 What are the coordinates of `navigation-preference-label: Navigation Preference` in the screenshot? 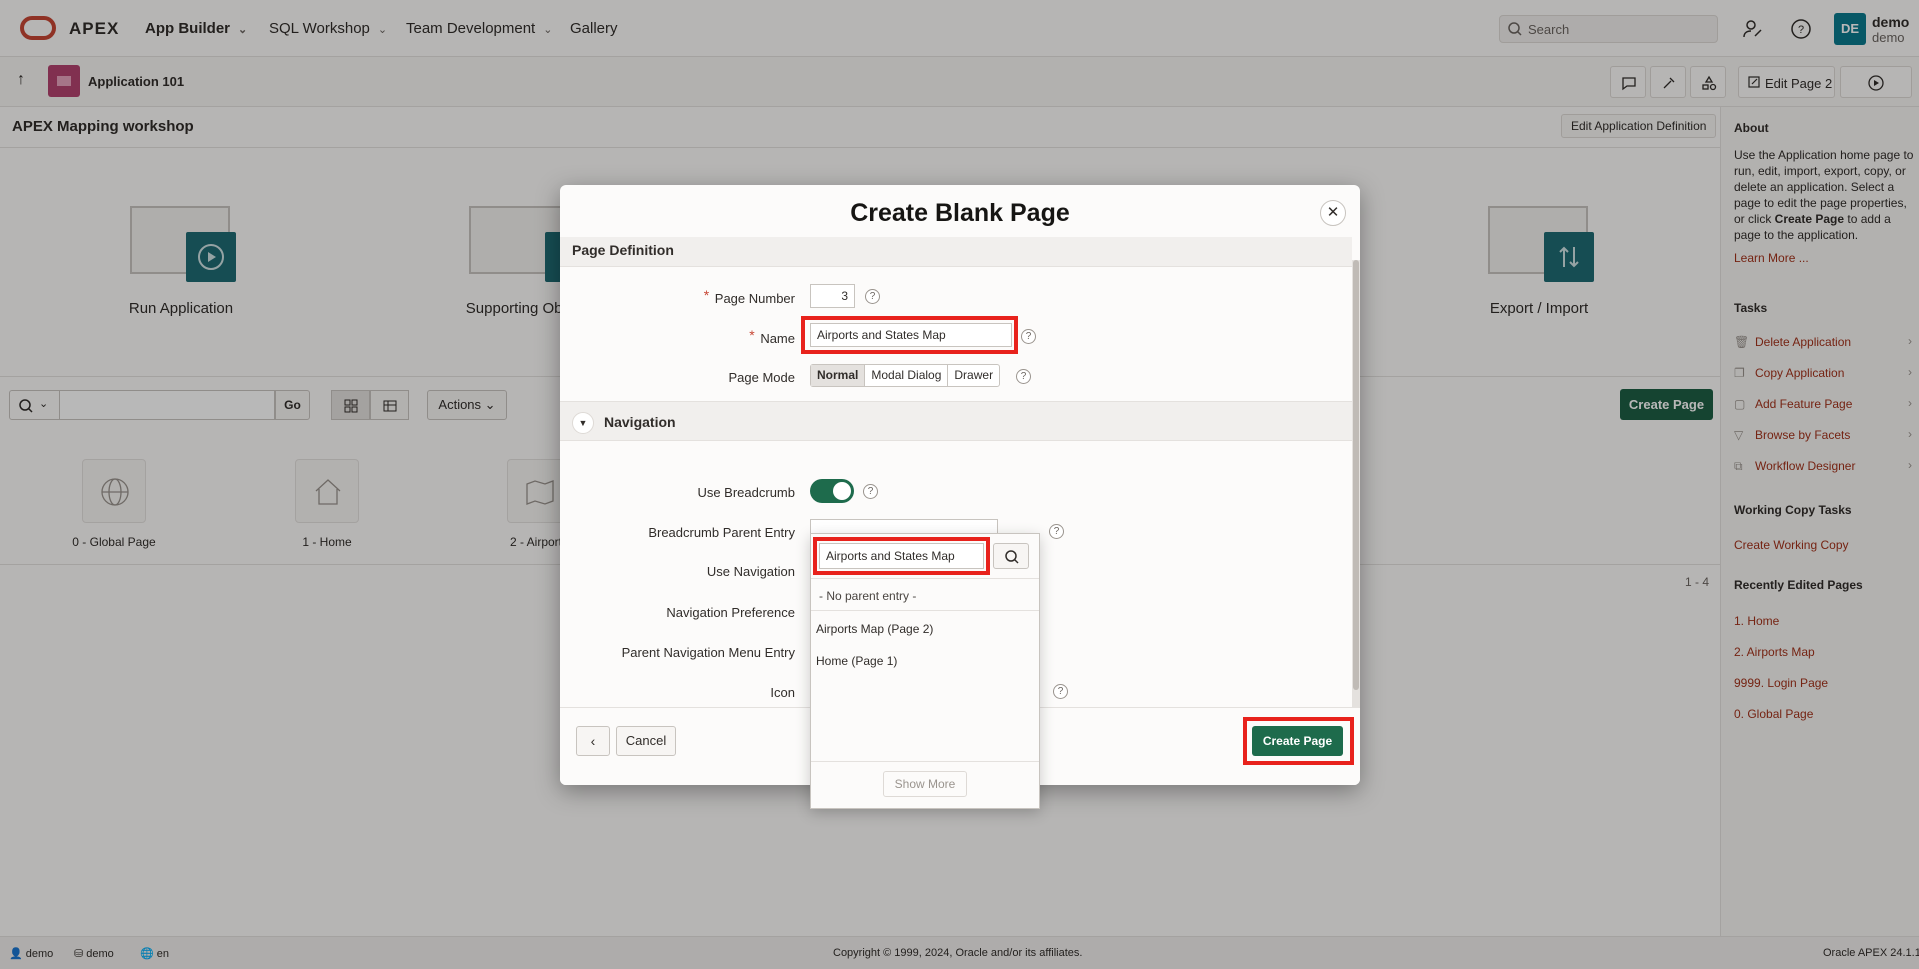 It's located at (730, 612).